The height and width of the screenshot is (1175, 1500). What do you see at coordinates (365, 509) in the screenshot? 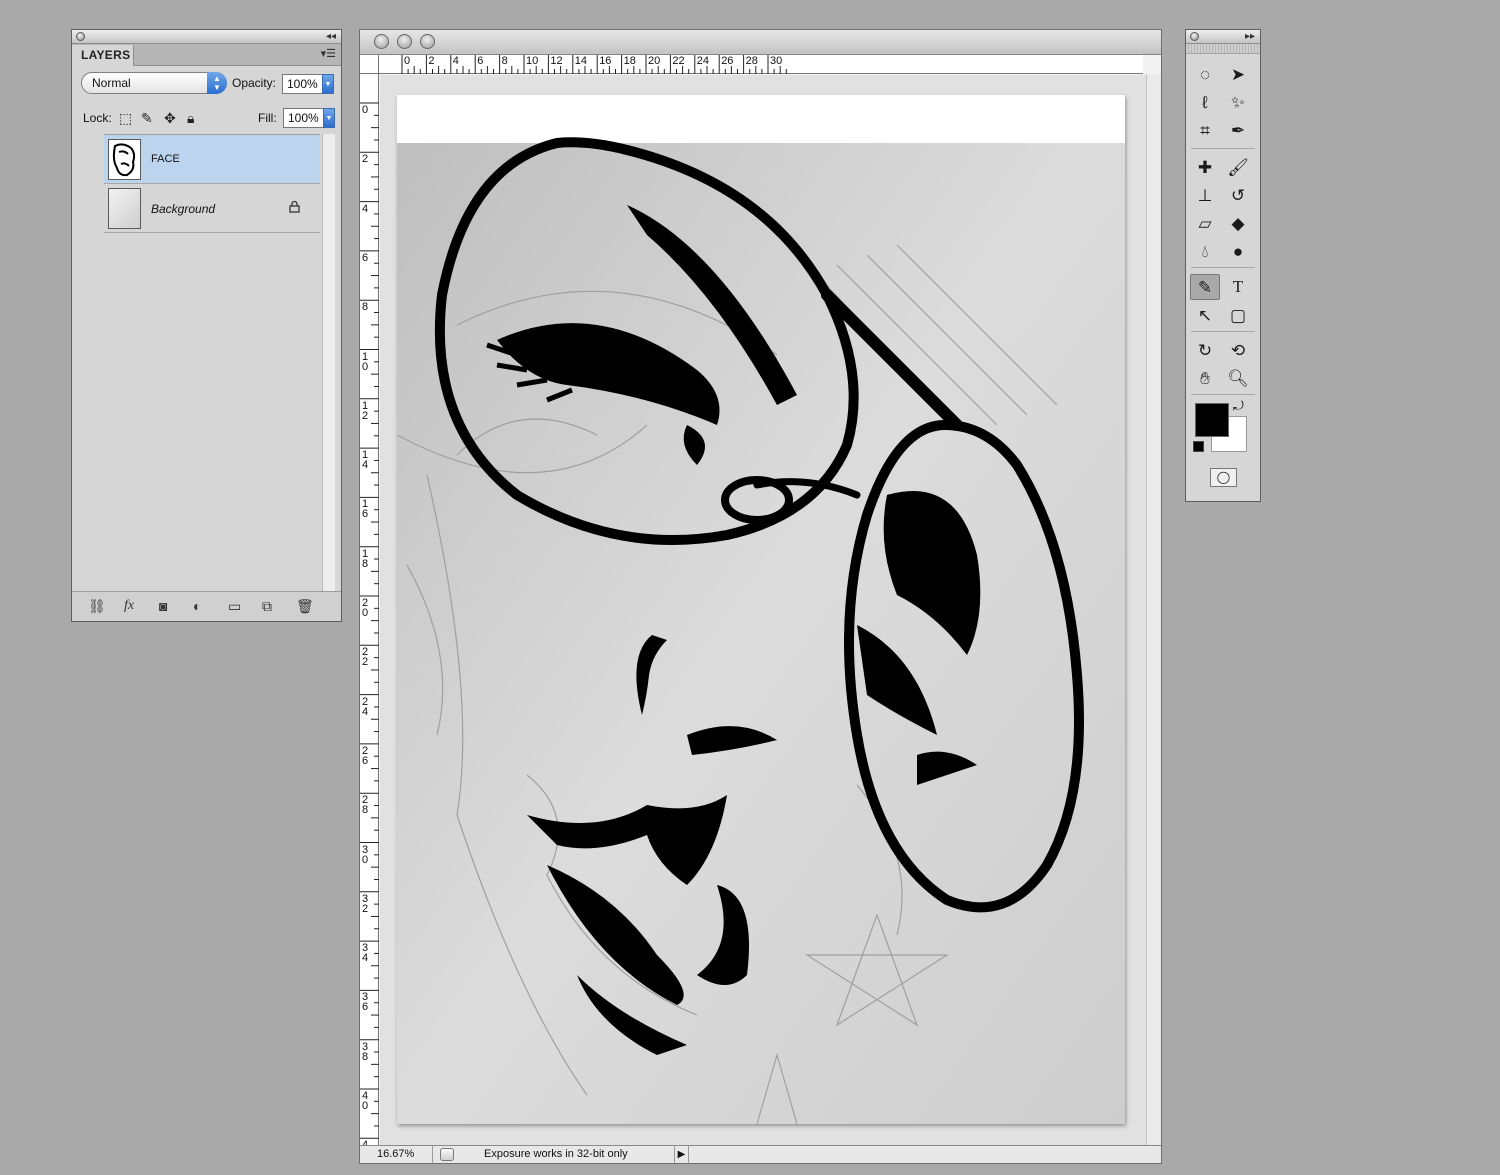
I see `ruler-label: 16` at bounding box center [365, 509].